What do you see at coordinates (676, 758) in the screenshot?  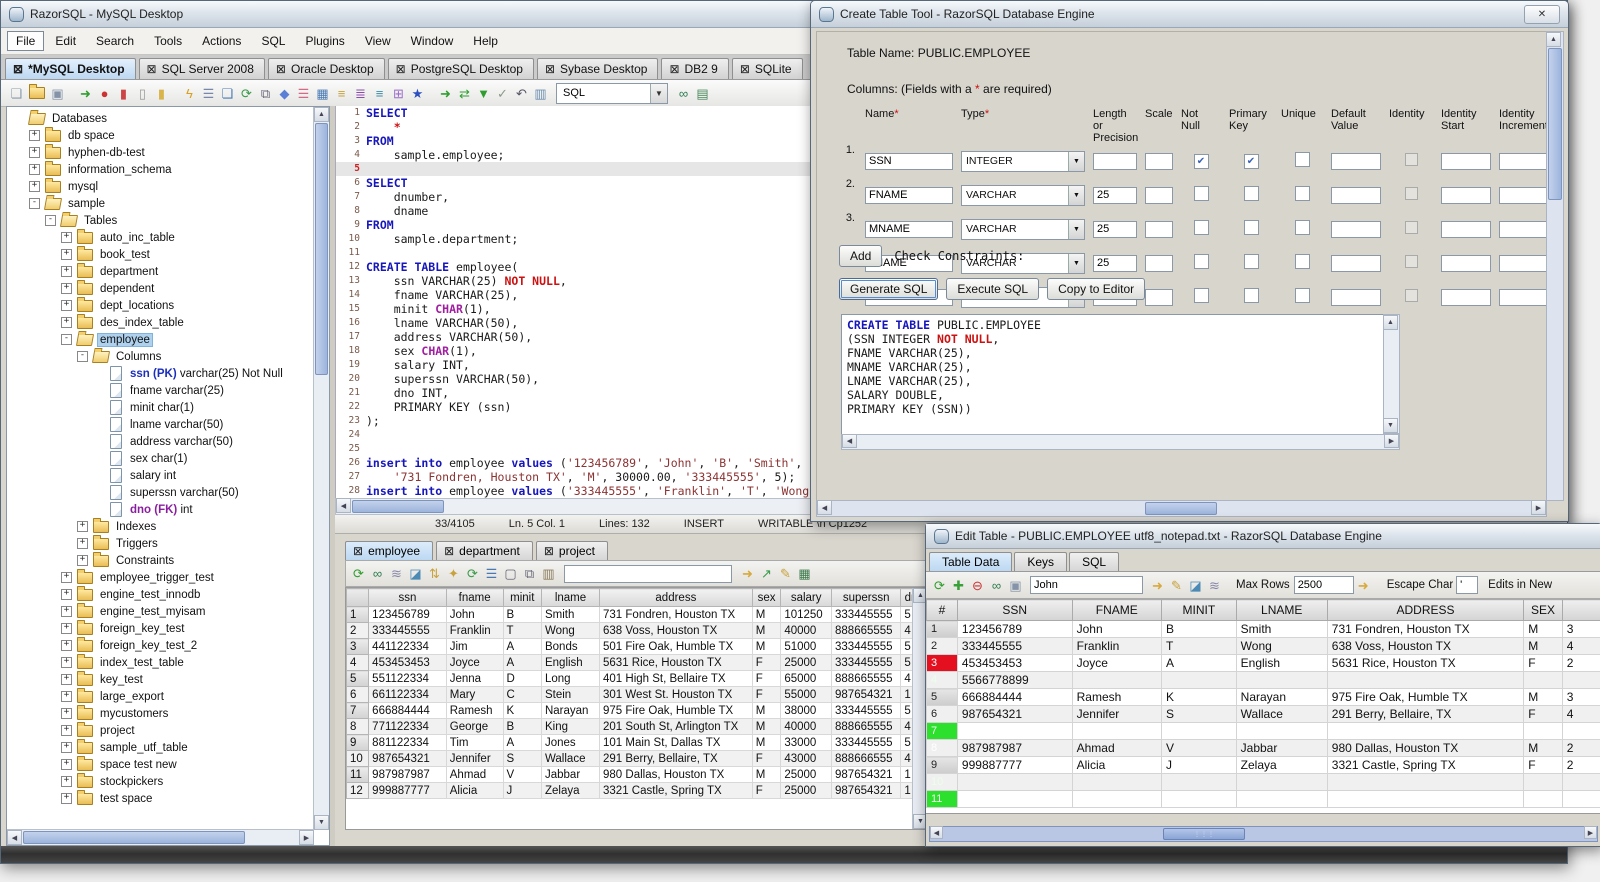 I see `results-cell: 291 Berry, Bellaire, TX` at bounding box center [676, 758].